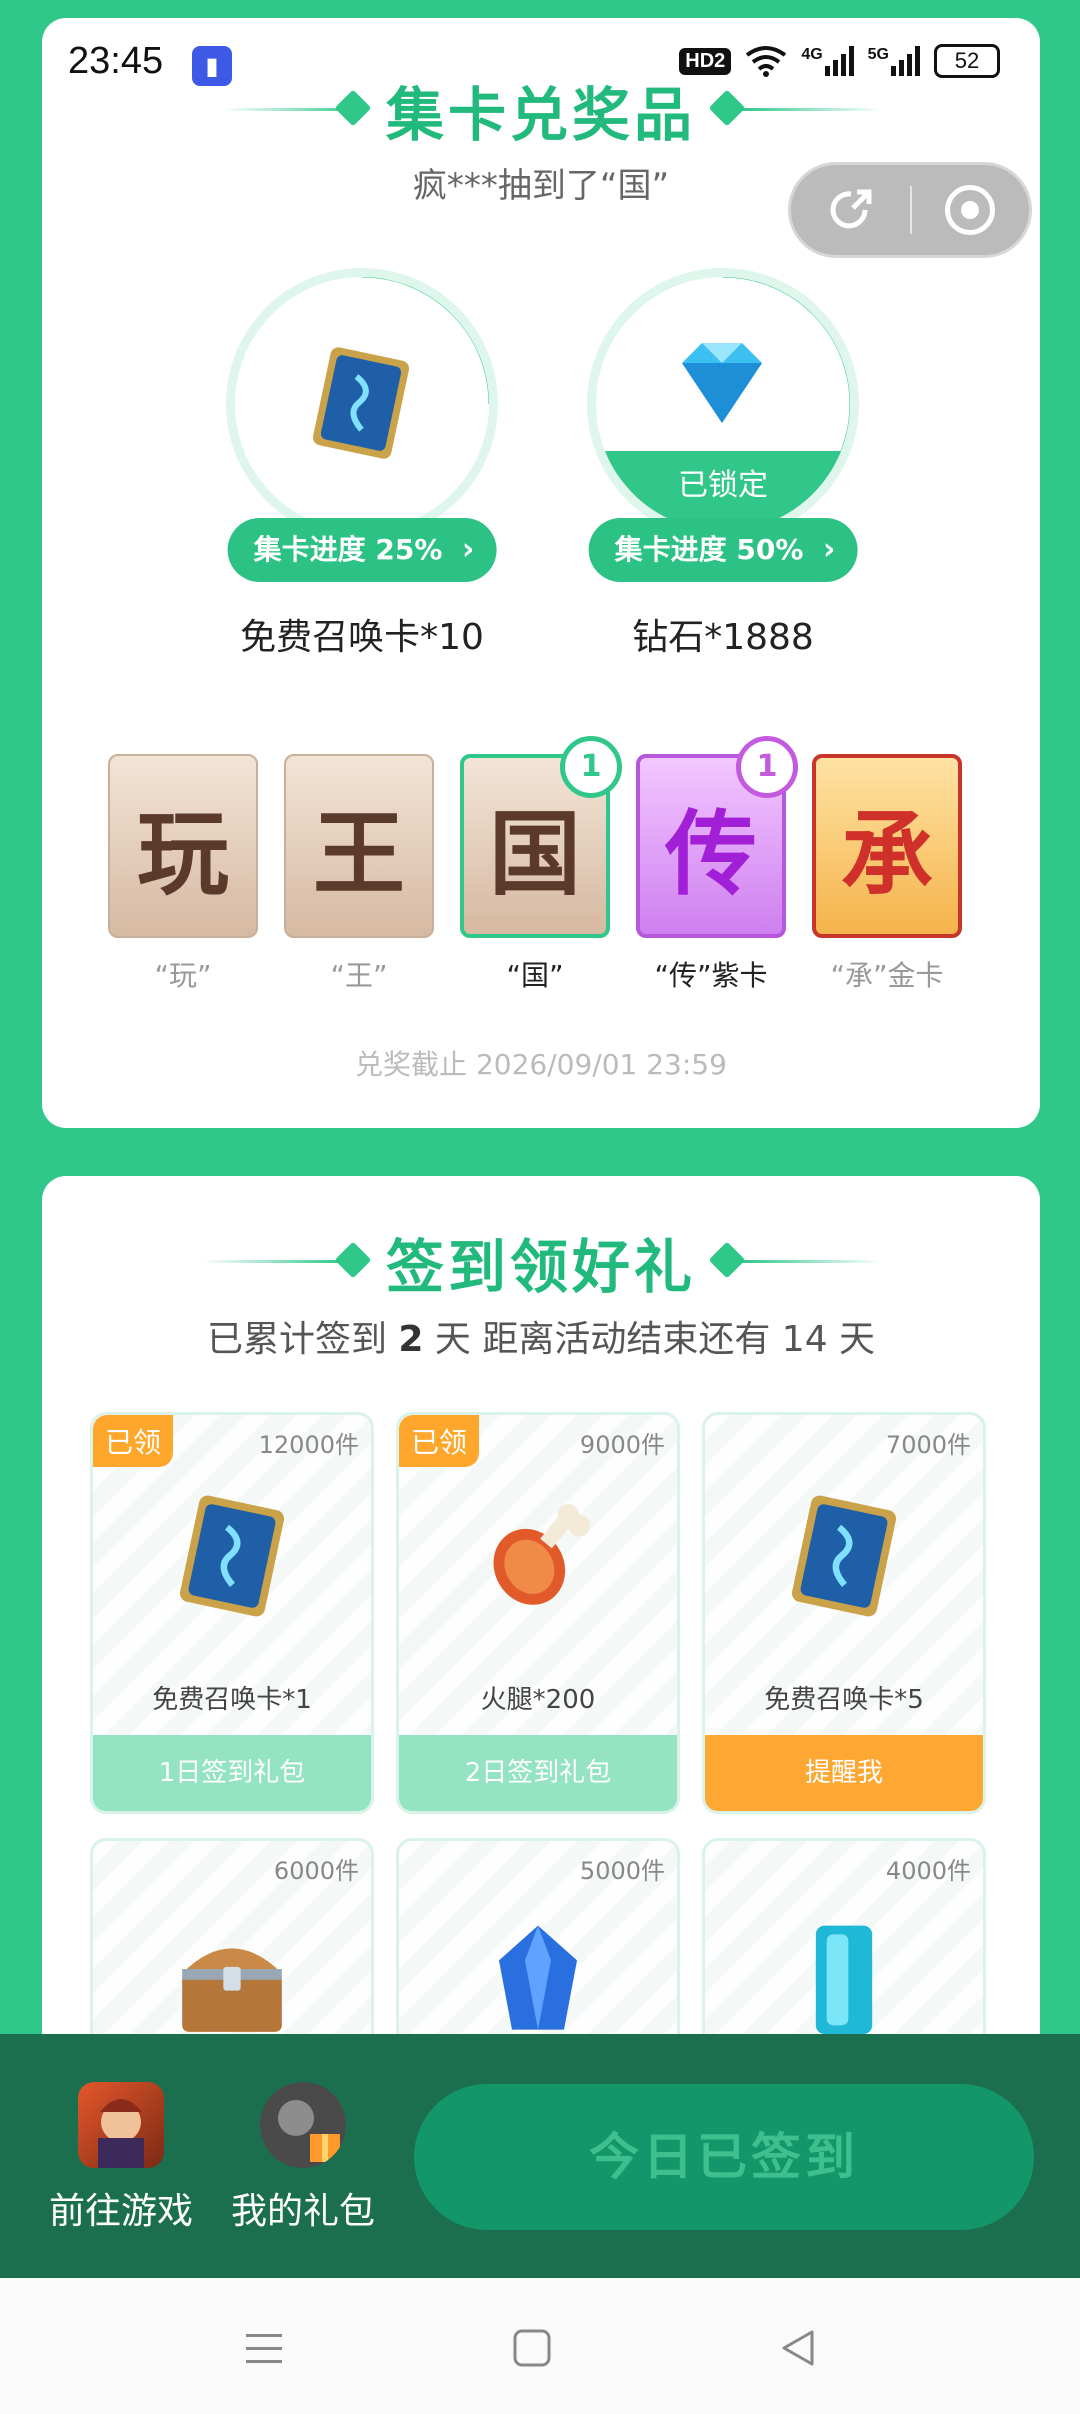  I want to click on close-target-icon, so click(969, 210).